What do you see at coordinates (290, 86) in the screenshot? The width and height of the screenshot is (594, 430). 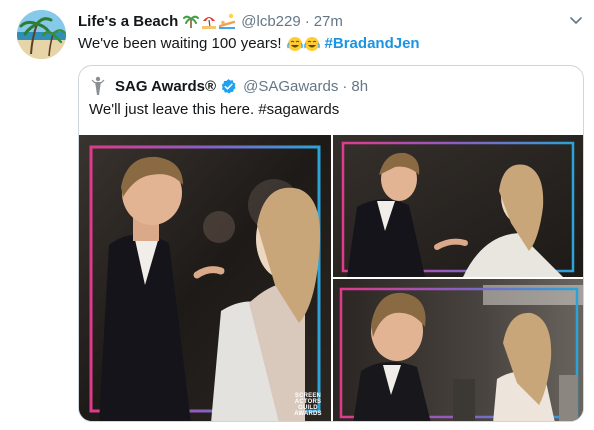 I see `quoted-handle: @SAGawards` at bounding box center [290, 86].